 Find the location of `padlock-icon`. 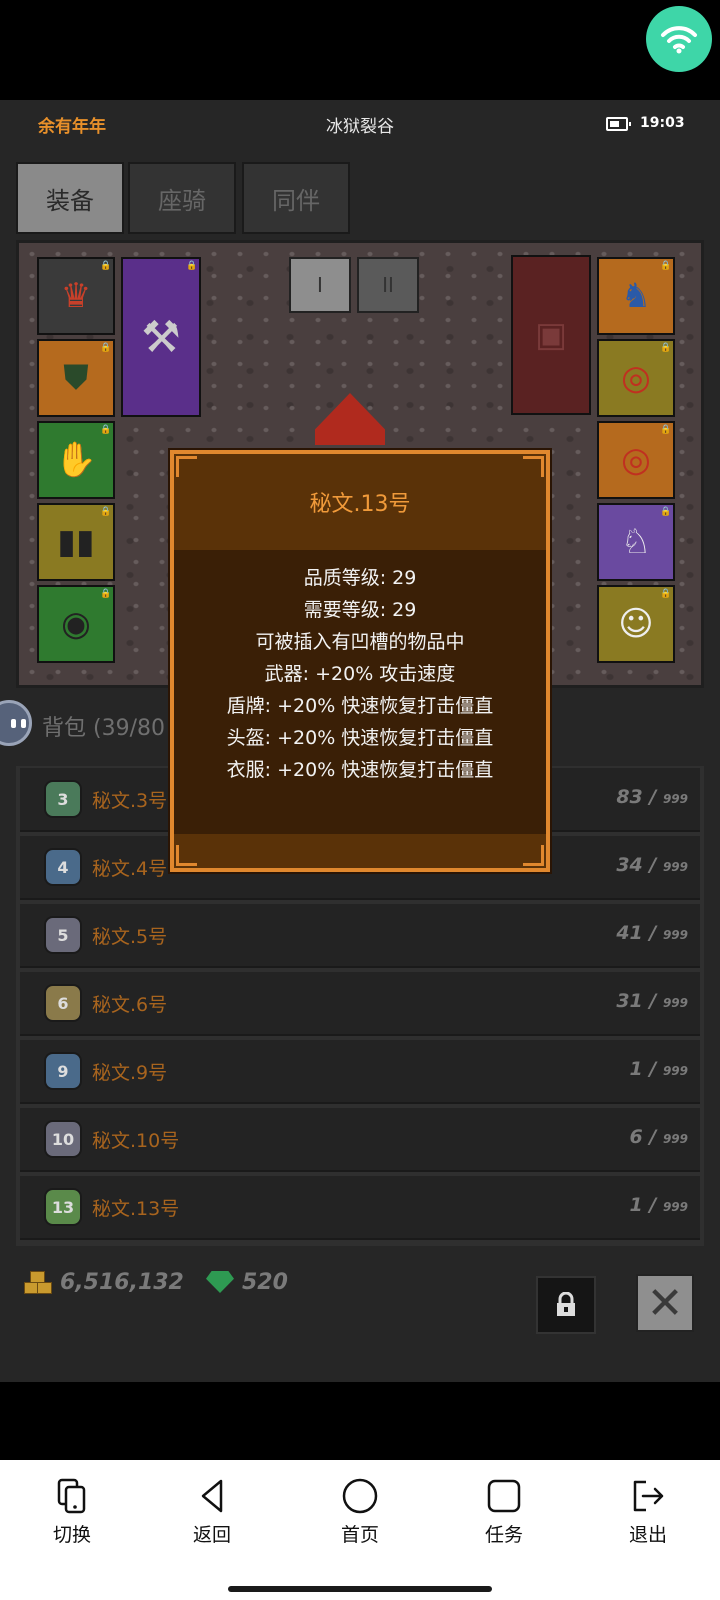

padlock-icon is located at coordinates (566, 1304).